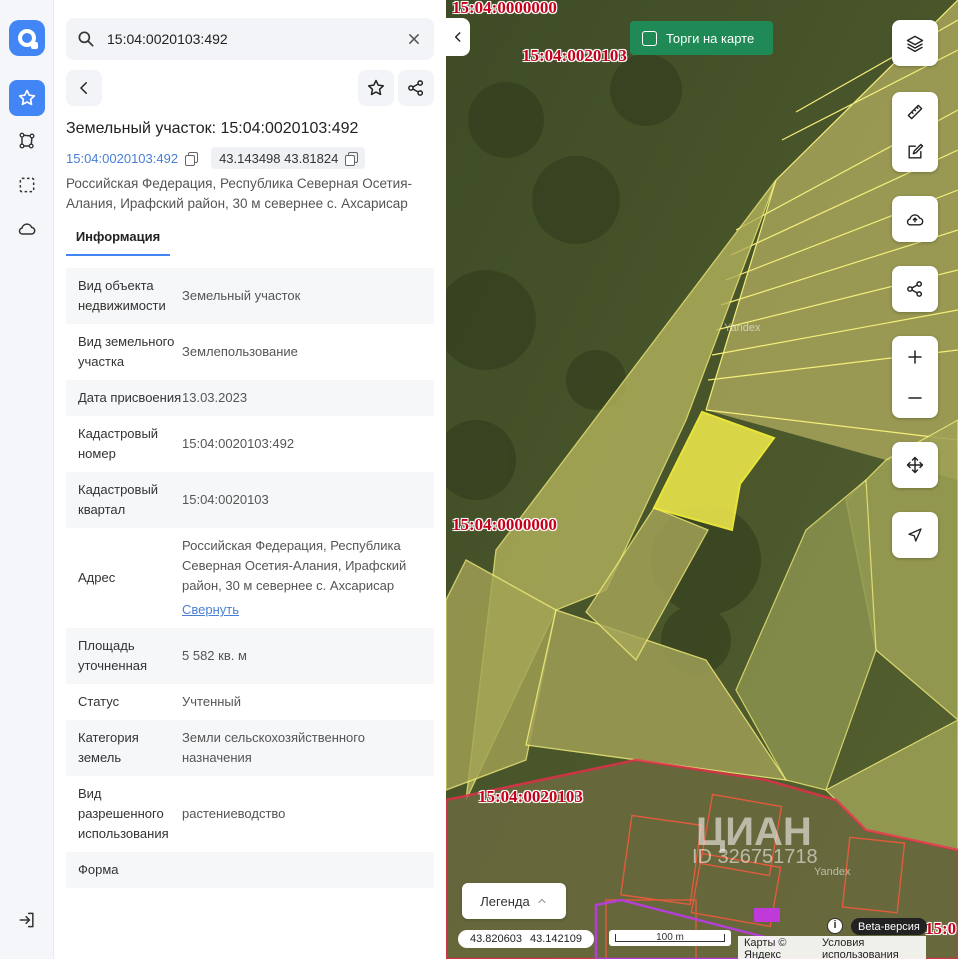 This screenshot has height=959, width=958. What do you see at coordinates (252, 39) in the screenshot?
I see `search-input` at bounding box center [252, 39].